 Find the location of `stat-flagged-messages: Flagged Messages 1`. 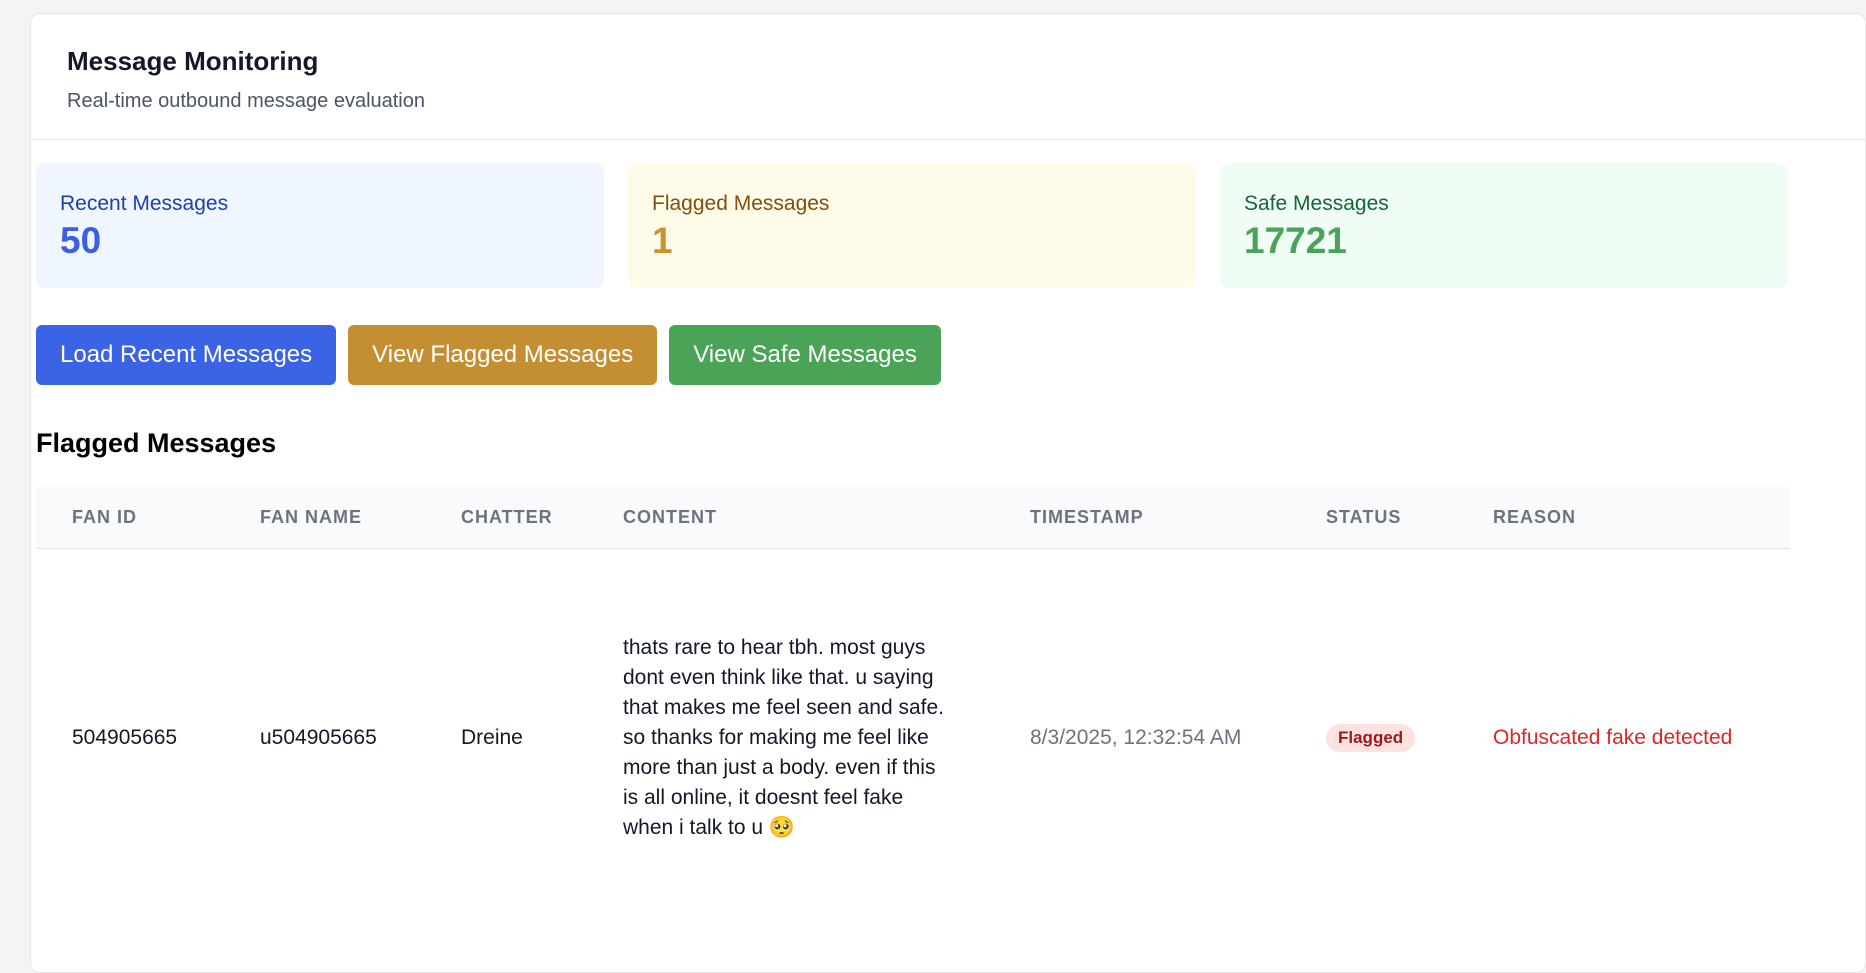

stat-flagged-messages: Flagged Messages 1 is located at coordinates (912, 225).